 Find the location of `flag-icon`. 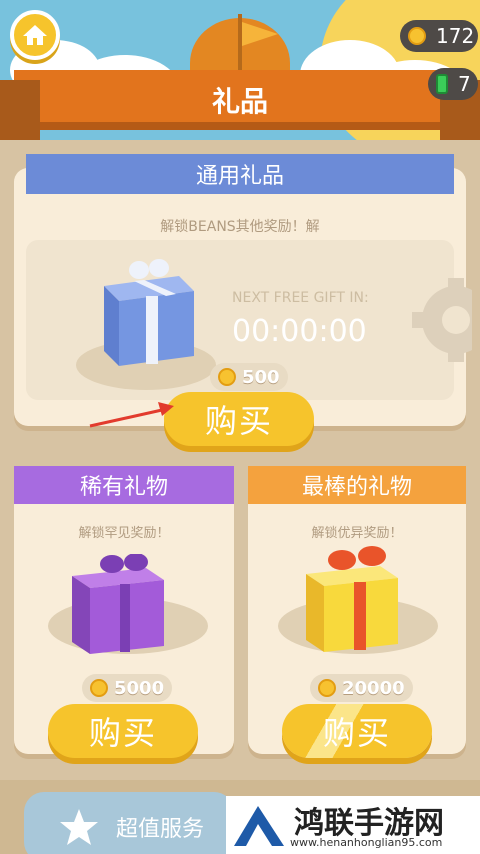

flag-icon is located at coordinates (260, 34).